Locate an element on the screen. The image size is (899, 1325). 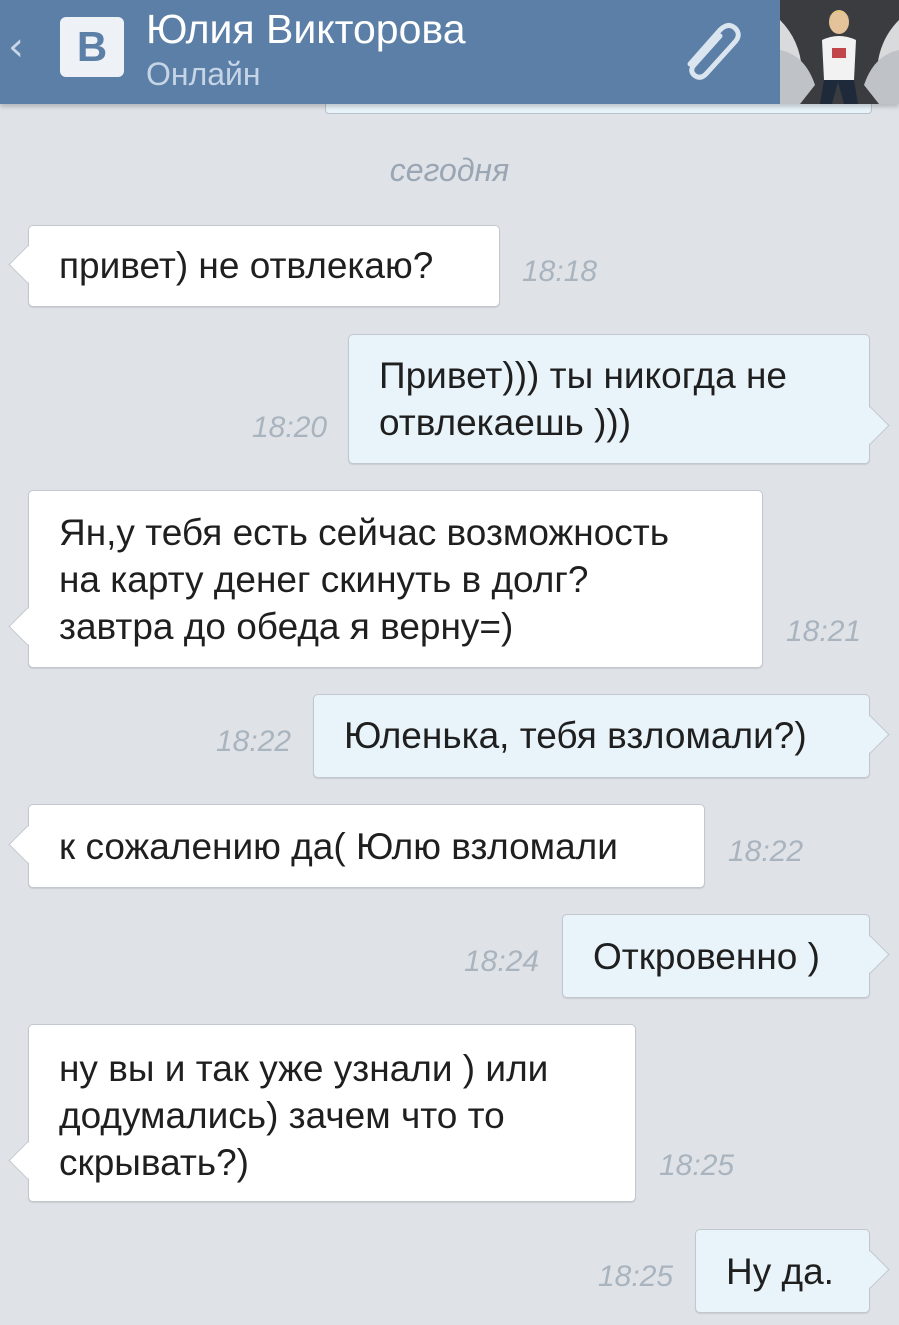
message-text: Откровенно ) is located at coordinates (706, 956).